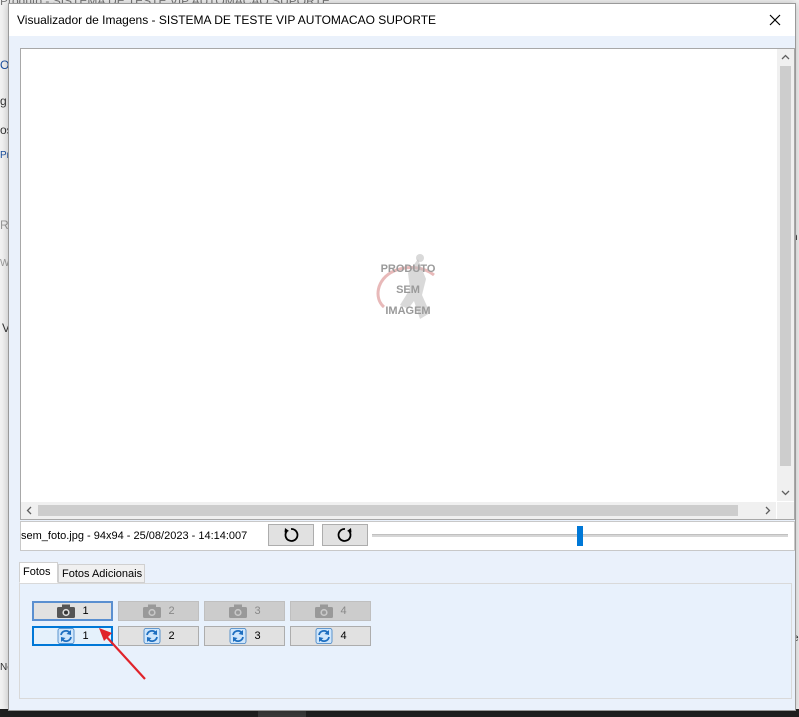  I want to click on close-button, so click(775, 20).